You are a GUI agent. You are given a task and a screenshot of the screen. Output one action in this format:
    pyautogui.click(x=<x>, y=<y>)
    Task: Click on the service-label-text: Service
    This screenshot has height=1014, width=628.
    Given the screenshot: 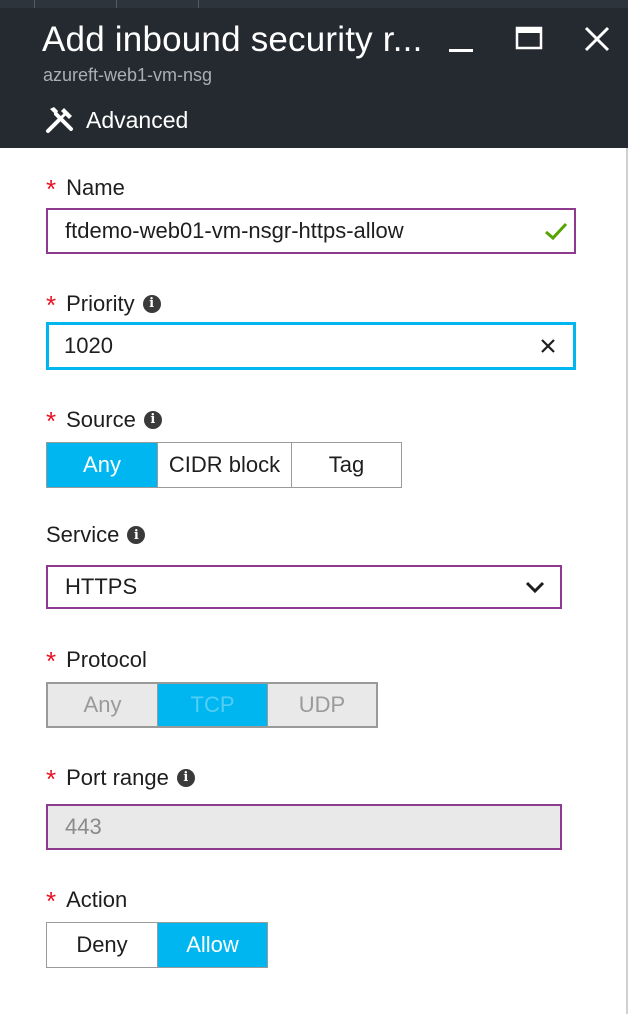 What is the action you would take?
    pyautogui.click(x=83, y=534)
    